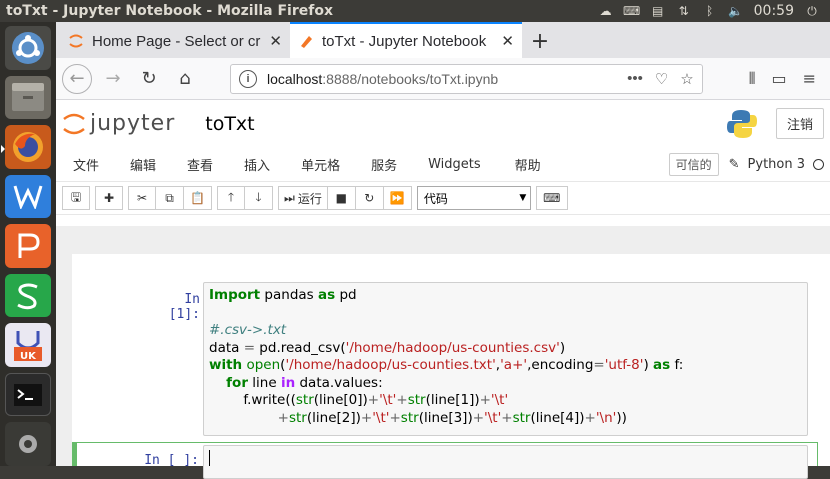 This screenshot has height=479, width=830. Describe the element at coordinates (384, 164) in the screenshot. I see `menu-kernel: 服务` at that location.